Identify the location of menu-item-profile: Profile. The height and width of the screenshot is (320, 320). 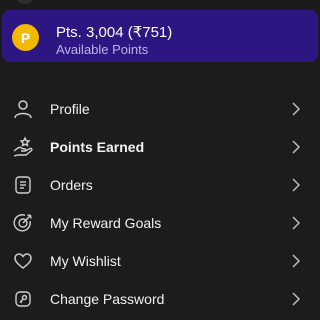
(160, 109).